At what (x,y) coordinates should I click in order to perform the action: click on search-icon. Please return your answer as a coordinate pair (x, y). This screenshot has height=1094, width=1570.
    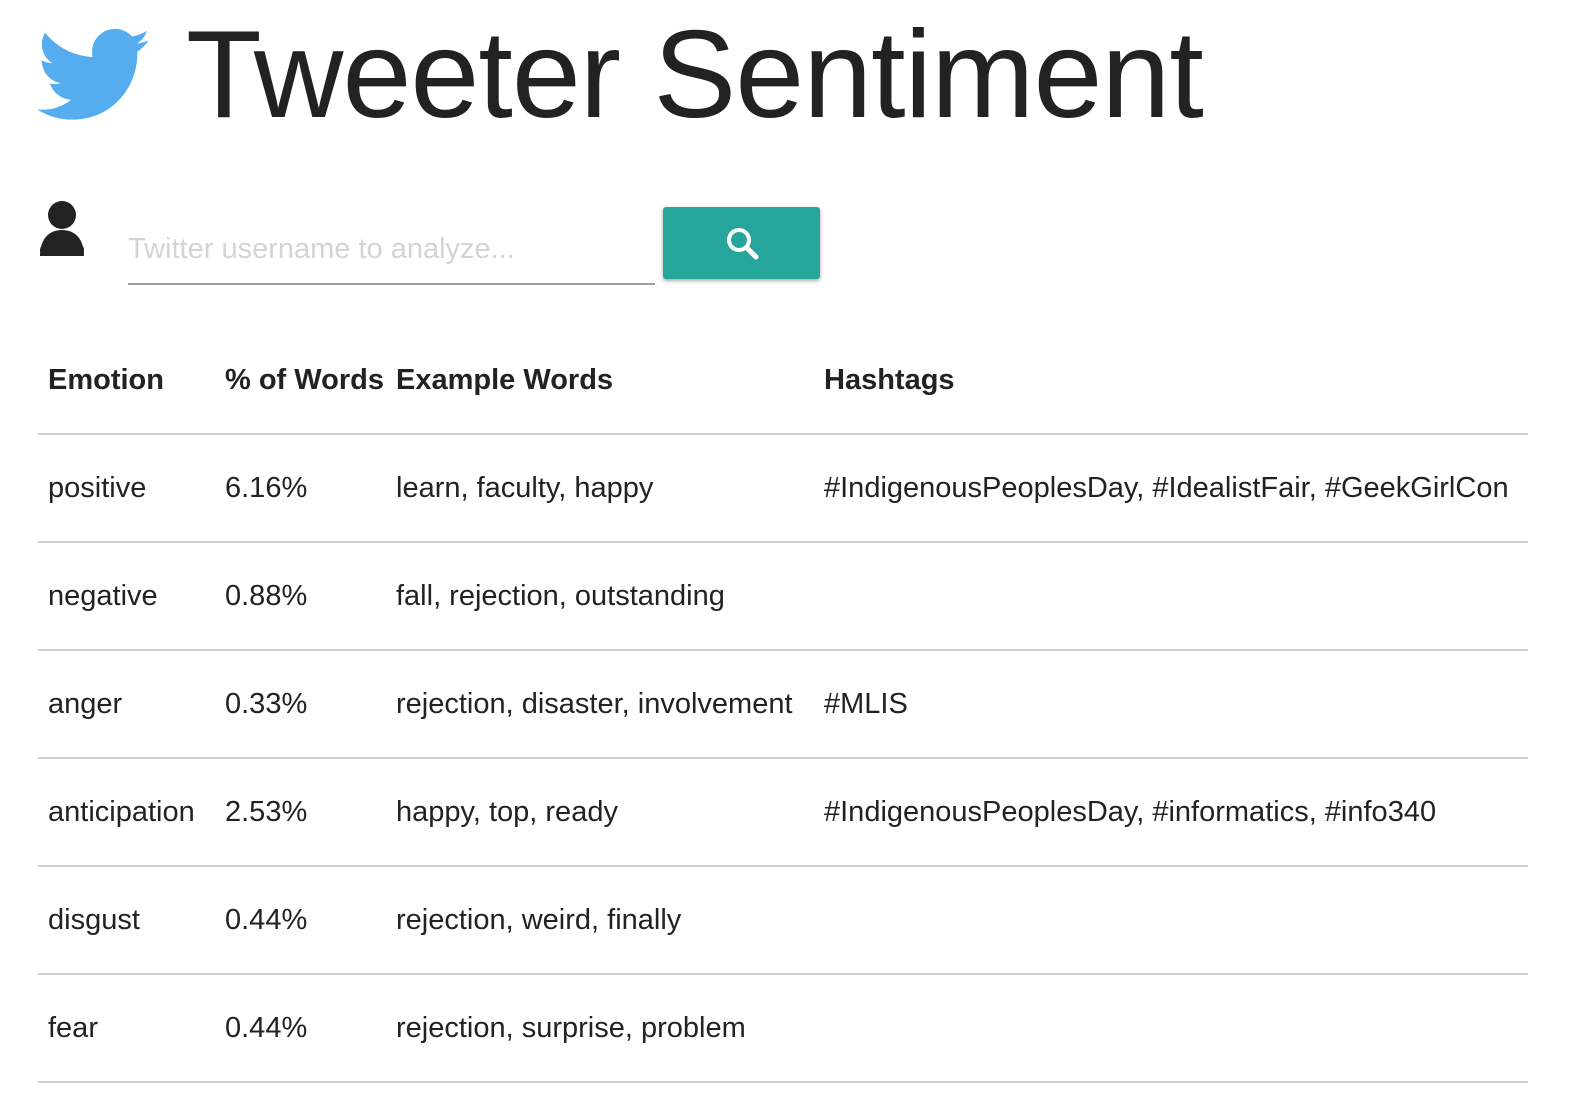
    Looking at the image, I should click on (742, 243).